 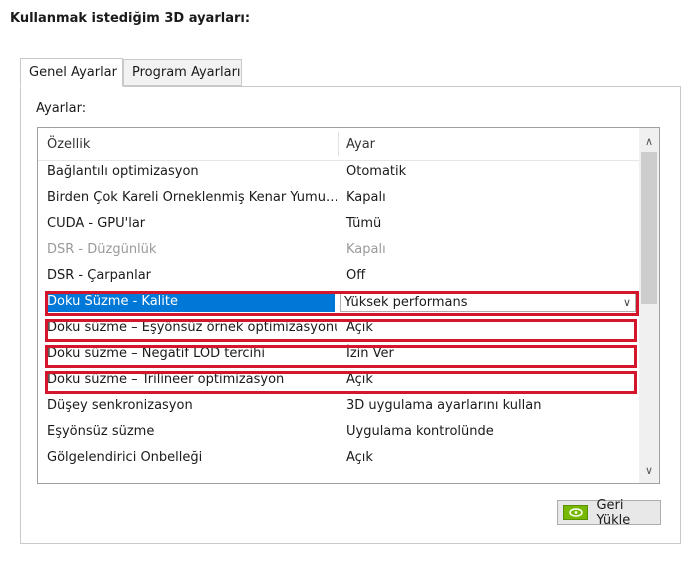 I want to click on row-property: Doku Süzme - Kalite, so click(x=190, y=302).